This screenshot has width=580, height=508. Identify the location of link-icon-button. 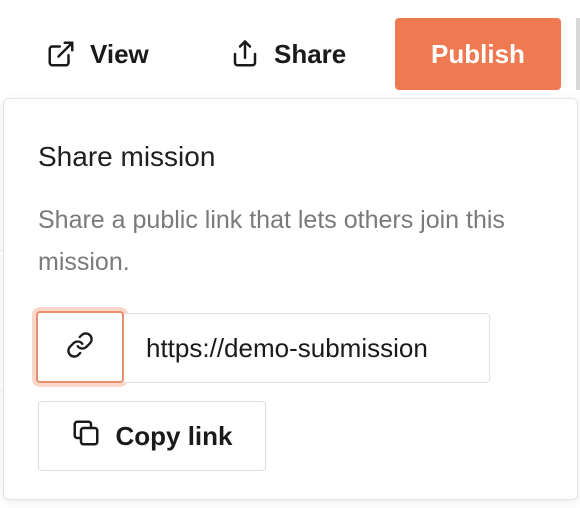
(80, 347).